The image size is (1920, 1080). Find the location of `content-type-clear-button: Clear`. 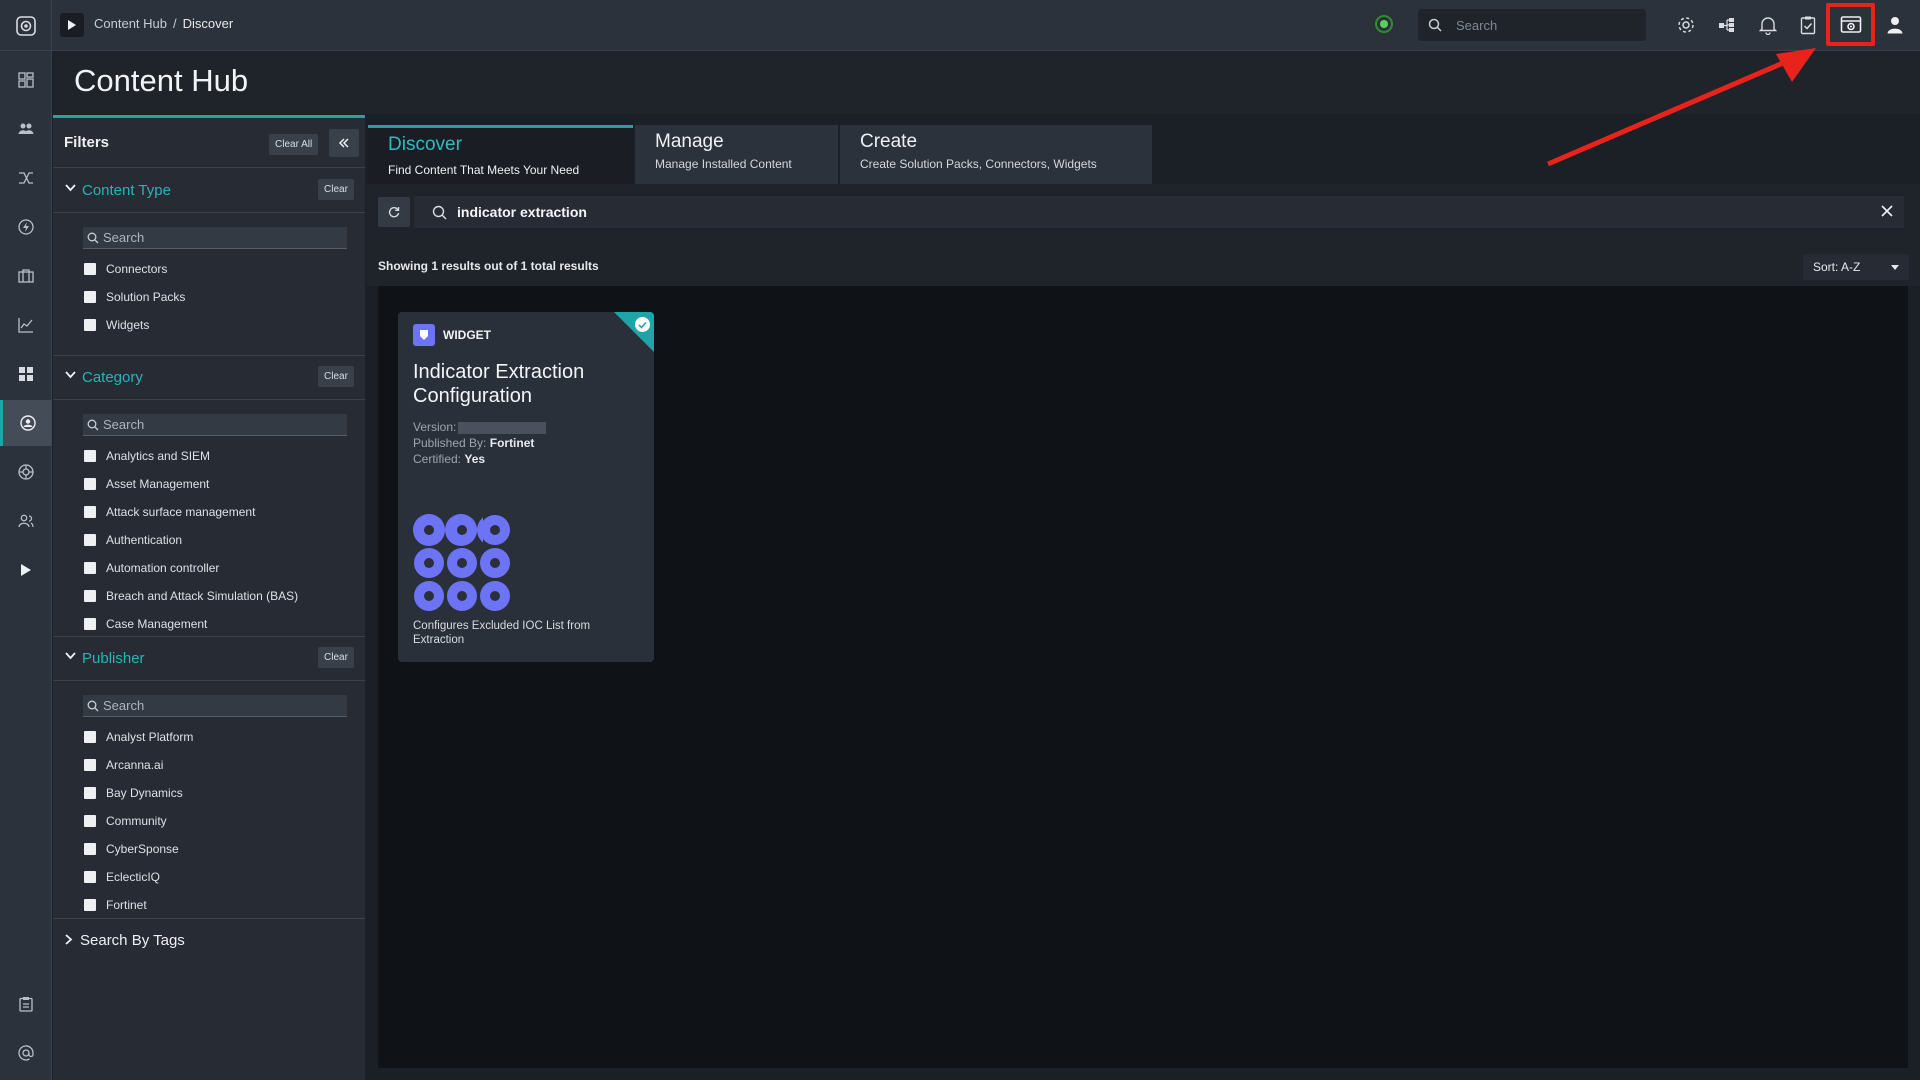

content-type-clear-button: Clear is located at coordinates (336, 189).